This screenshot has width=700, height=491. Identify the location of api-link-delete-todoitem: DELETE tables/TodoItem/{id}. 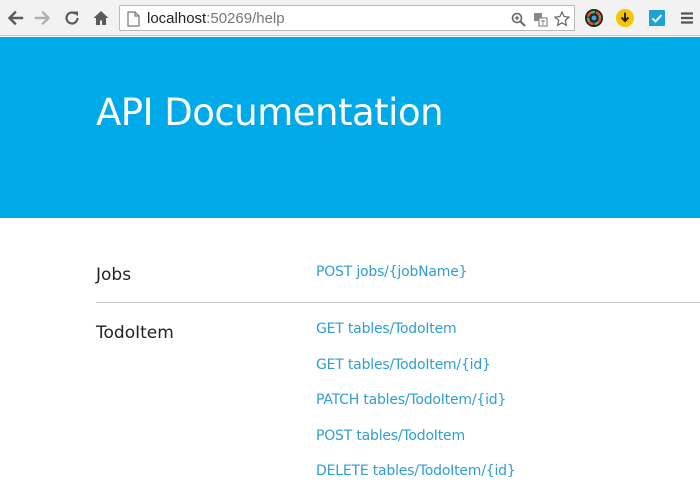
(416, 471).